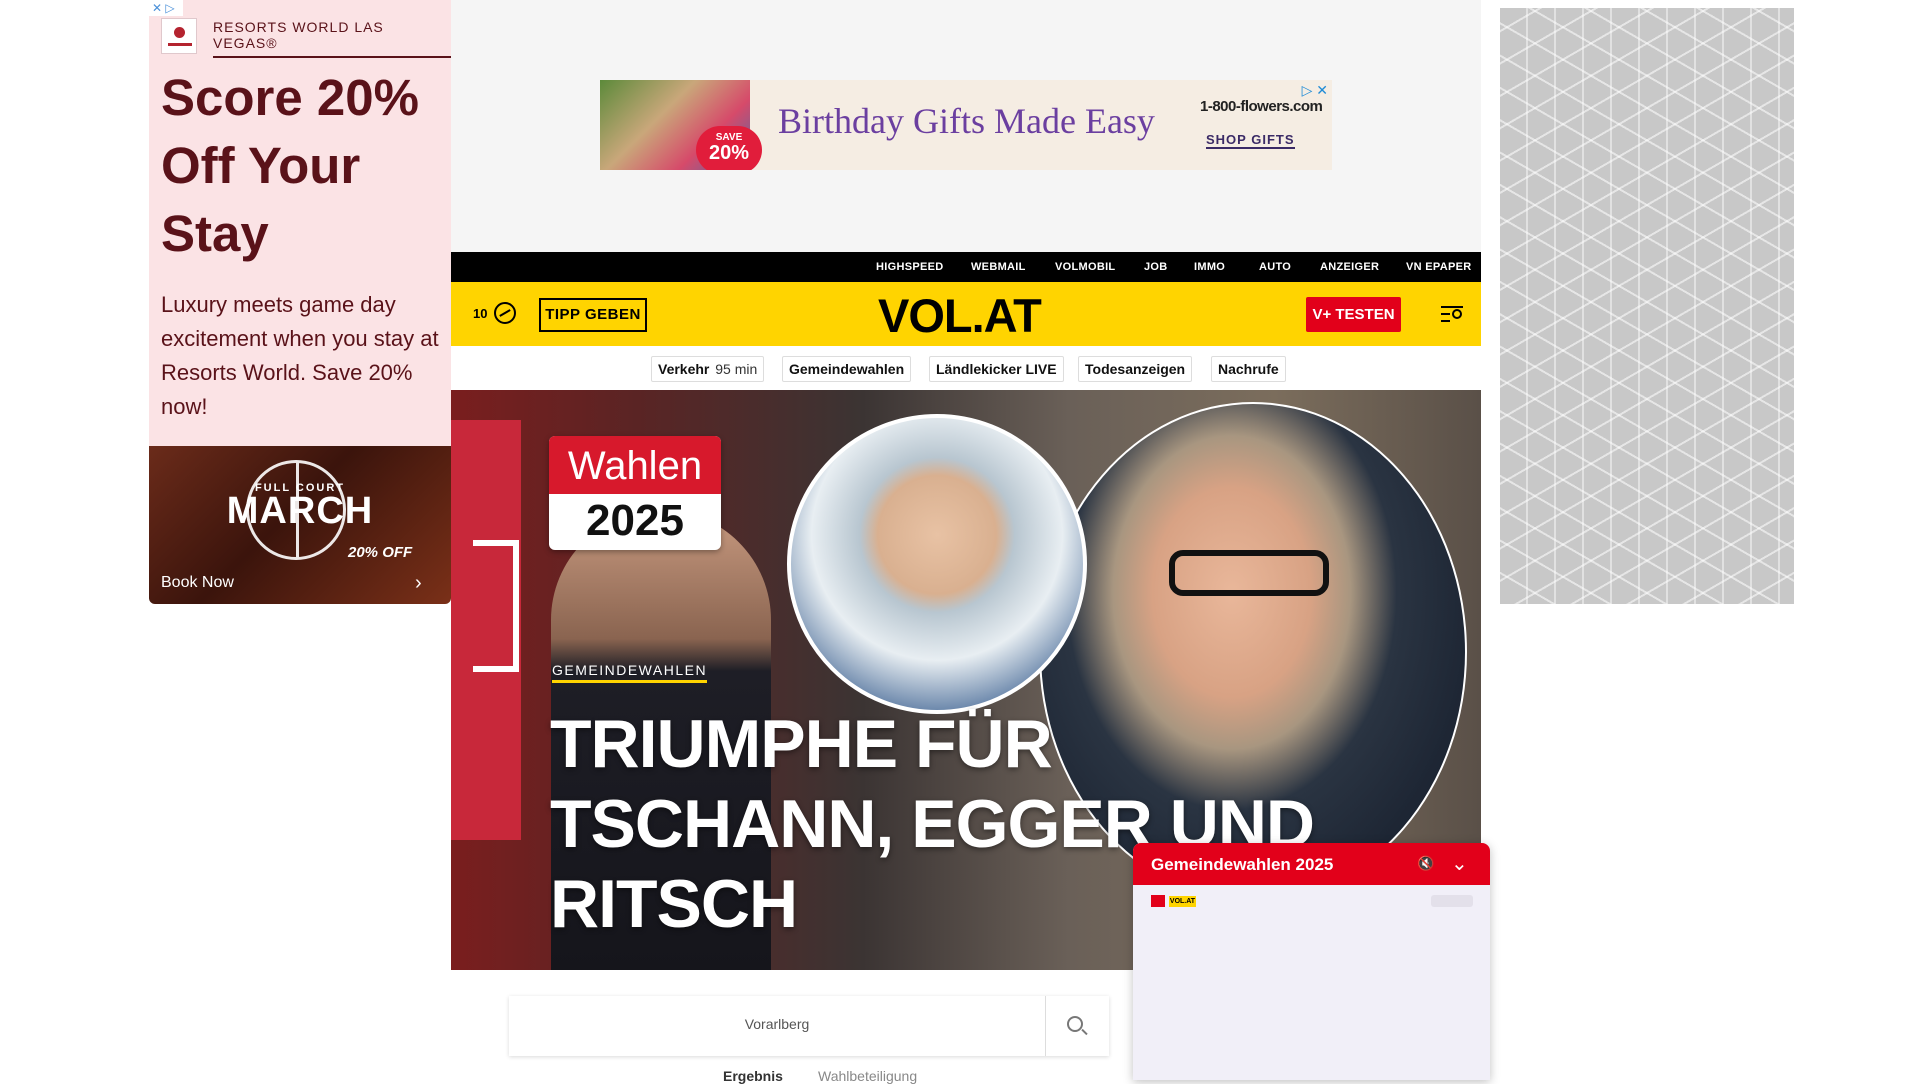 The image size is (1920, 1084). What do you see at coordinates (1158, 901) in the screenshot?
I see `logo-red-block` at bounding box center [1158, 901].